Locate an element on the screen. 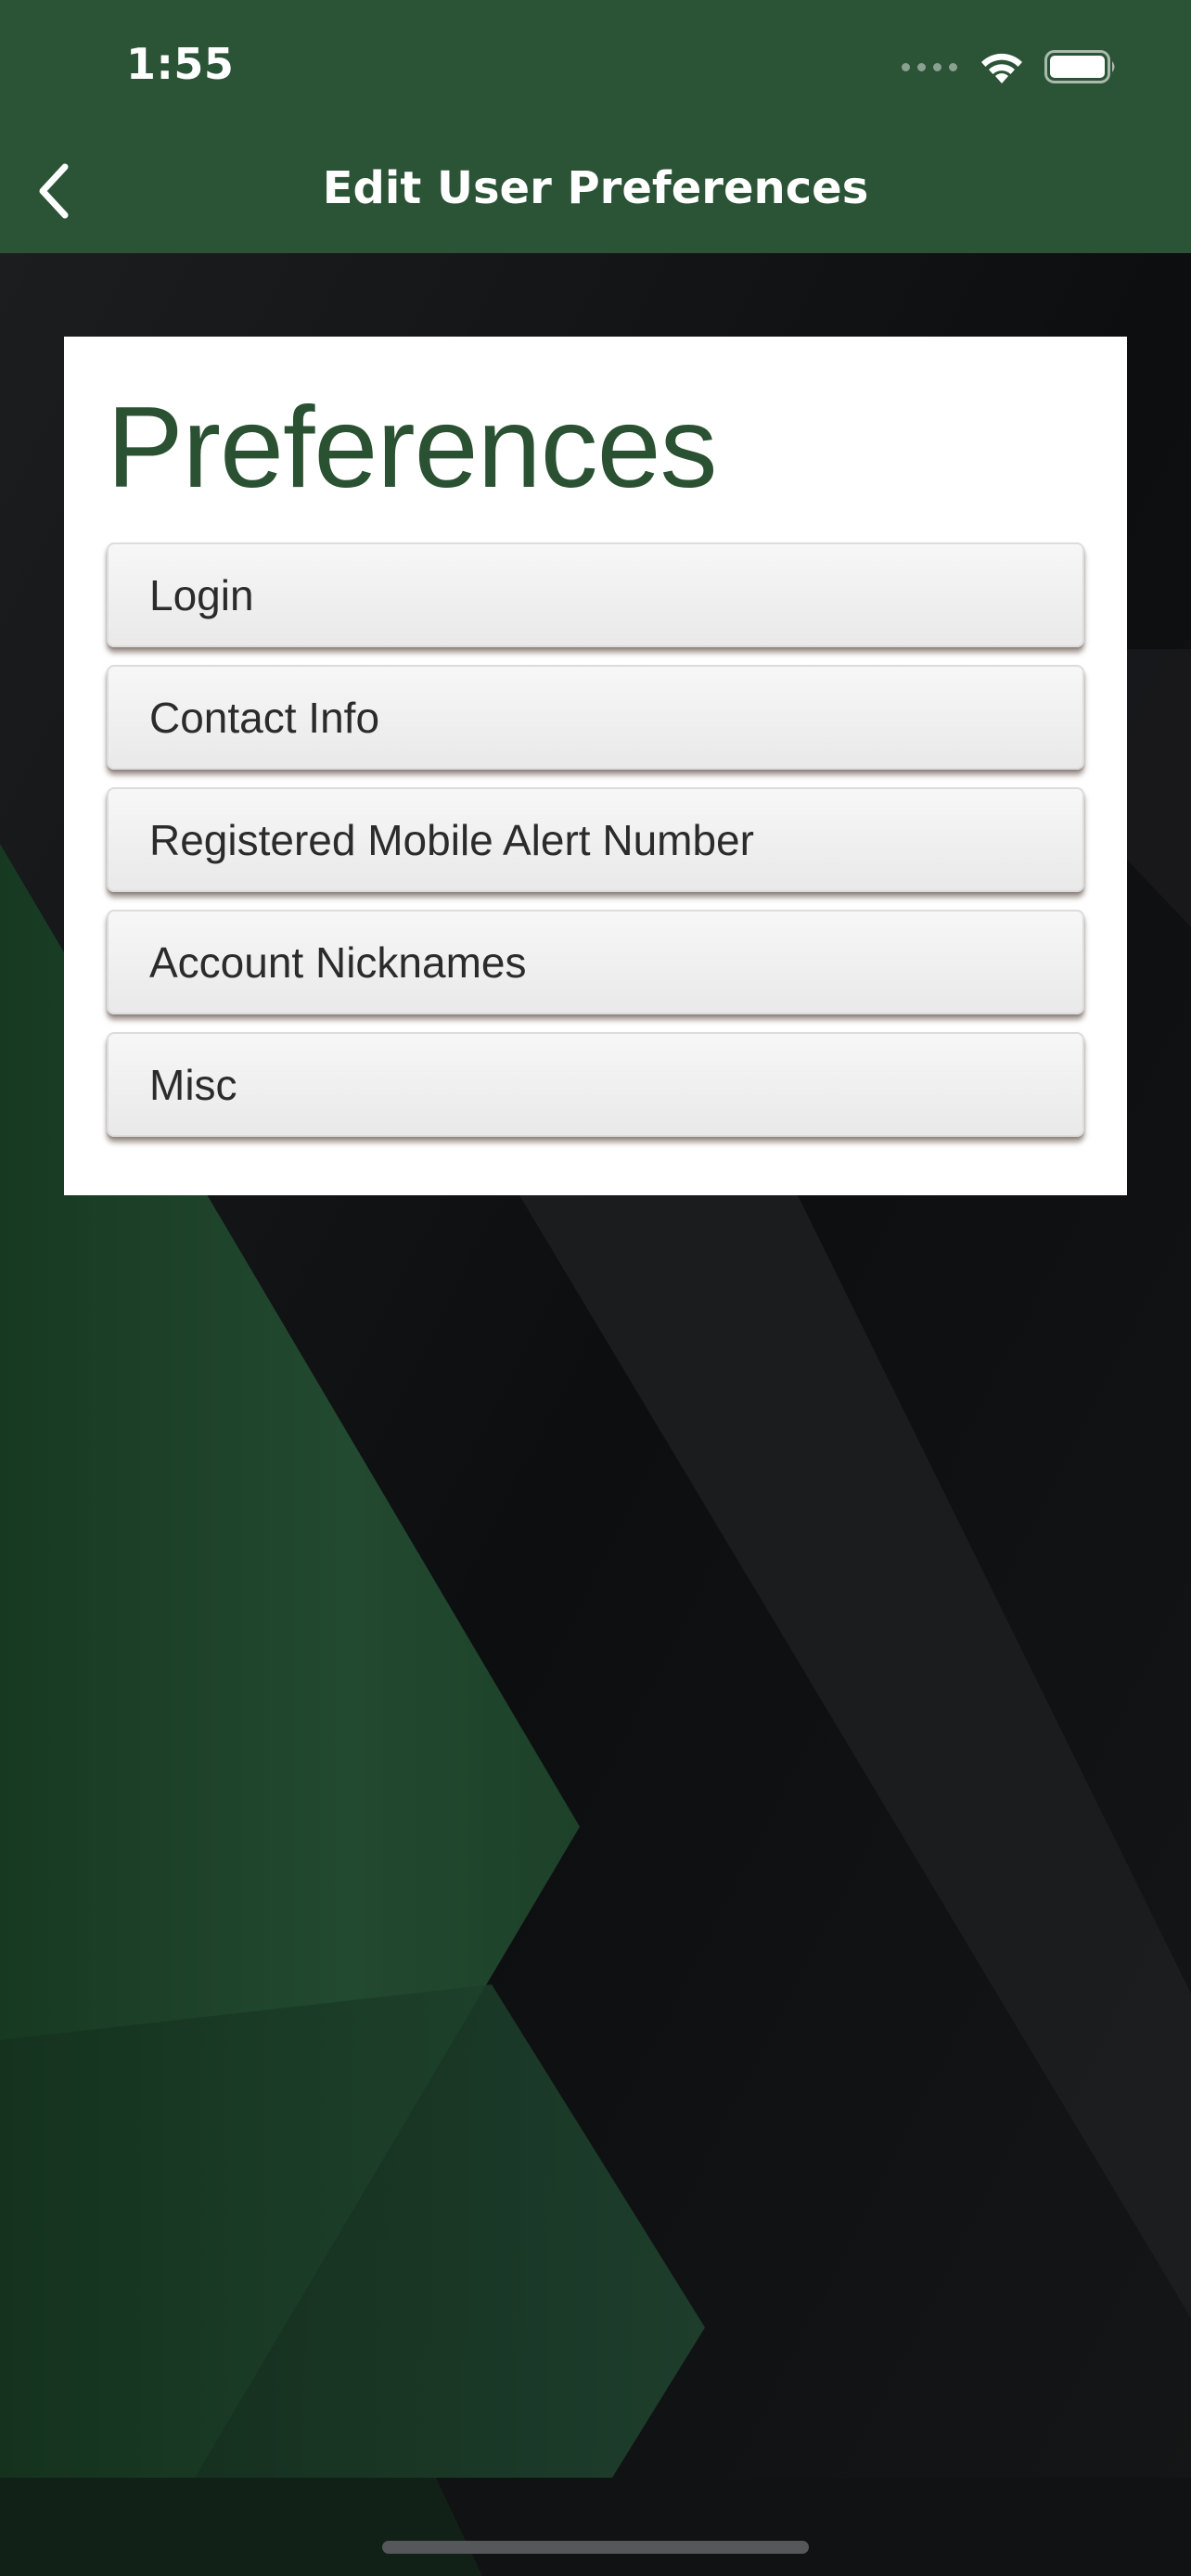 The image size is (1191, 2576). nav-title: Edit User Preferences is located at coordinates (595, 188).